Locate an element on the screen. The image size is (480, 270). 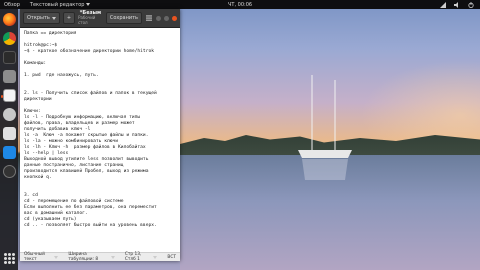
cursor-position-label: Стр 13, Стлб 1 is located at coordinates (133, 257).